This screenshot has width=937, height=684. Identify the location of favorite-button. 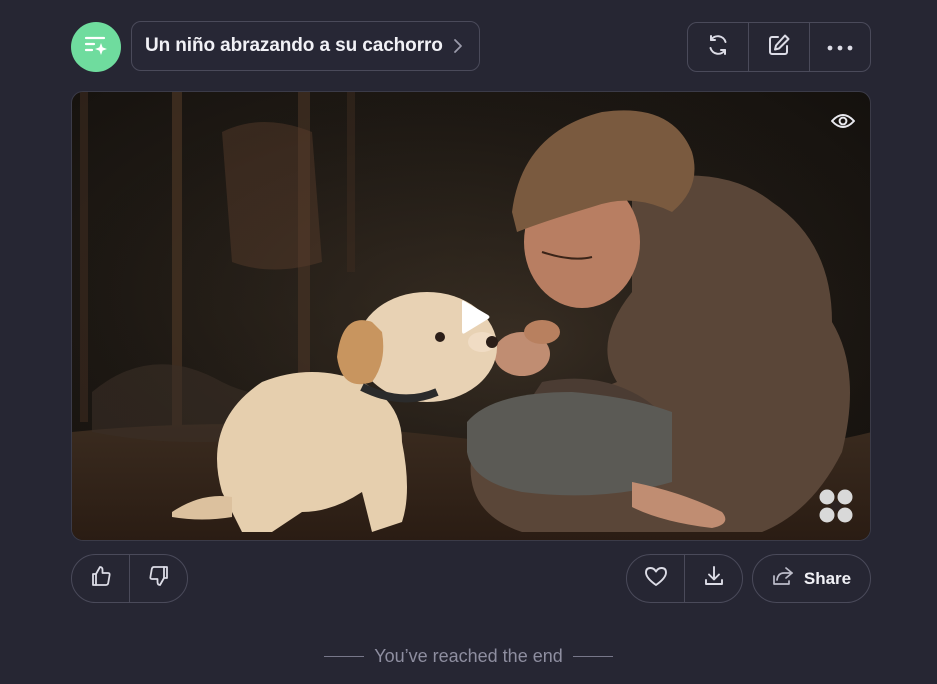
(656, 578).